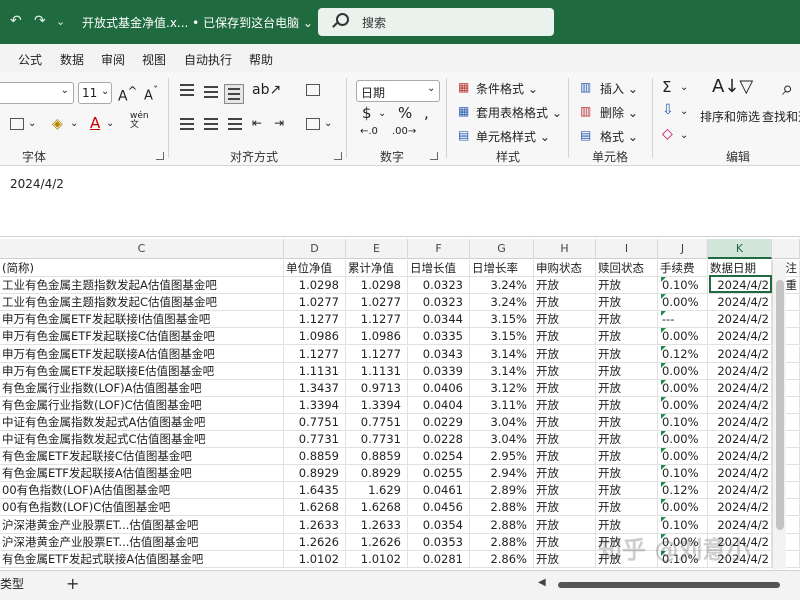 This screenshot has height=600, width=800. What do you see at coordinates (502, 354) in the screenshot?
I see `cell-pct: 3.14%` at bounding box center [502, 354].